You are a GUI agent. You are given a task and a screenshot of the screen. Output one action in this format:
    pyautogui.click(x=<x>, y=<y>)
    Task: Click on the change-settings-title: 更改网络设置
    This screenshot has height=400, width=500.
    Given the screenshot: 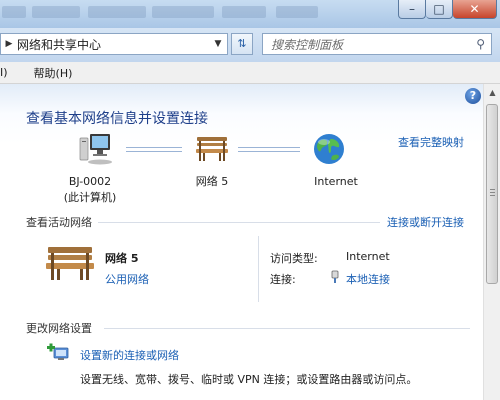 What is the action you would take?
    pyautogui.click(x=59, y=328)
    